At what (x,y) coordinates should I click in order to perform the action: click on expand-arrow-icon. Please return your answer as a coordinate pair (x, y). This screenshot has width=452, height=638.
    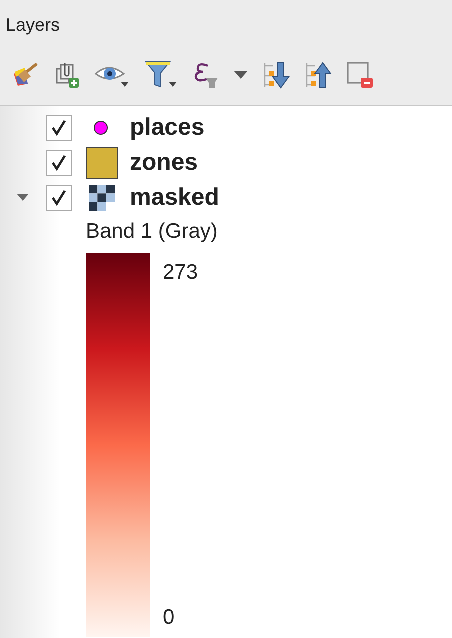
    Looking at the image, I should click on (23, 197).